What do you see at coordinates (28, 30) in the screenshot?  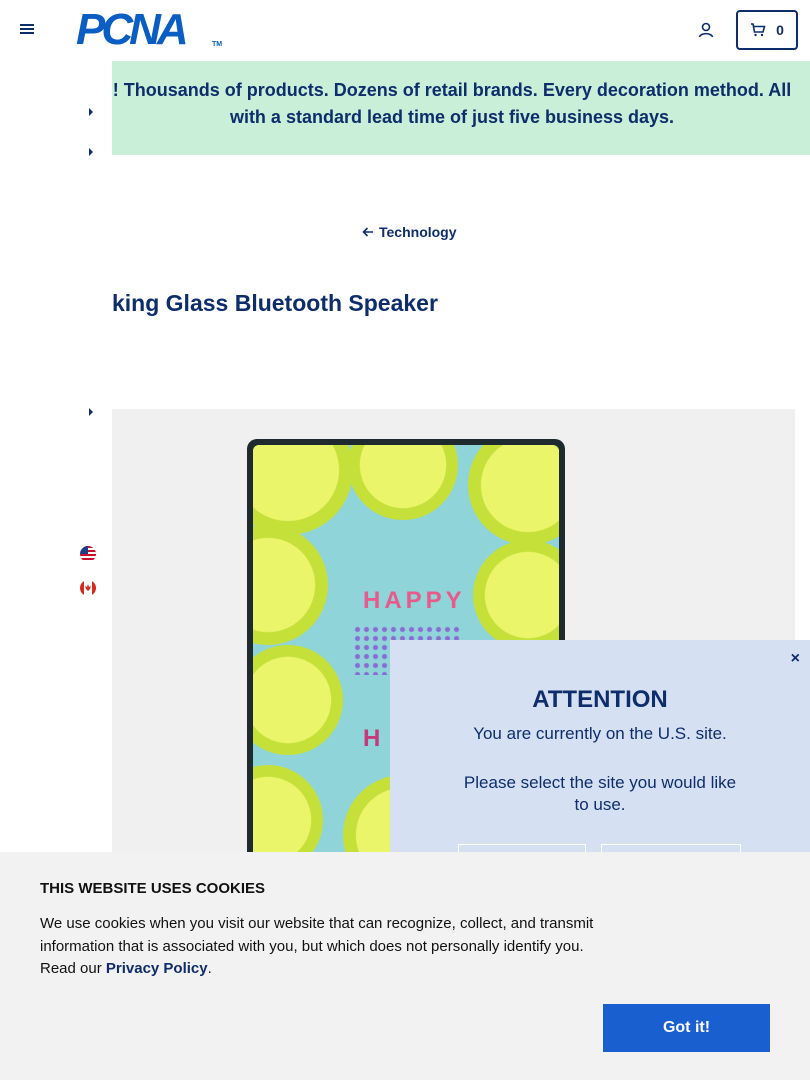 I see `hamburger-icon` at bounding box center [28, 30].